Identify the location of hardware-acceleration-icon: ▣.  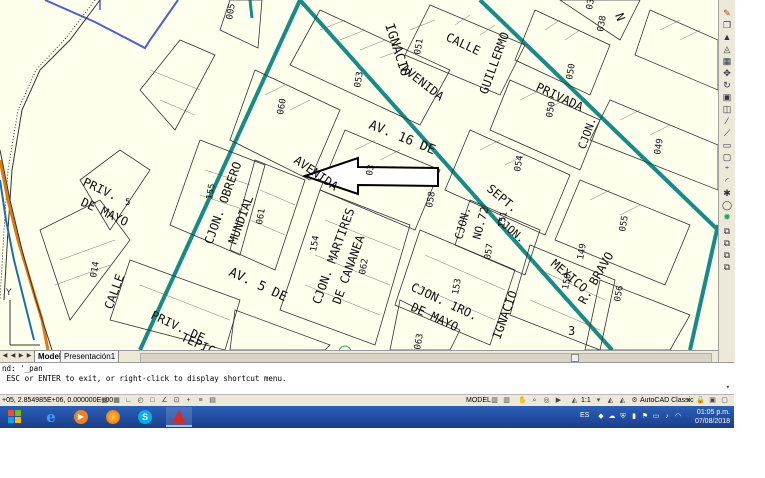
(712, 400).